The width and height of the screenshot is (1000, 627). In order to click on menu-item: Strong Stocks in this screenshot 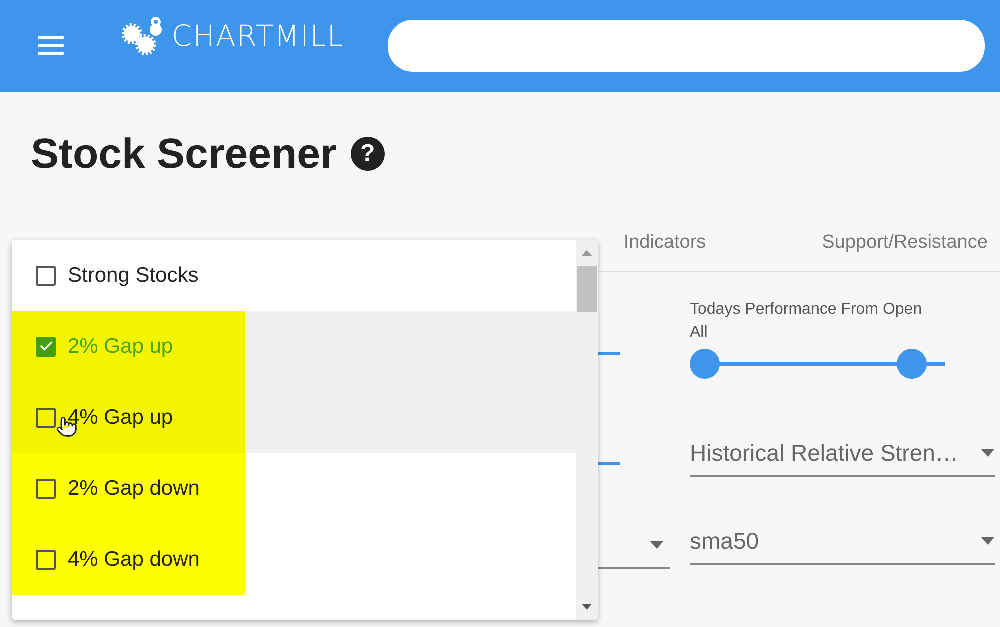, I will do `click(294, 275)`.